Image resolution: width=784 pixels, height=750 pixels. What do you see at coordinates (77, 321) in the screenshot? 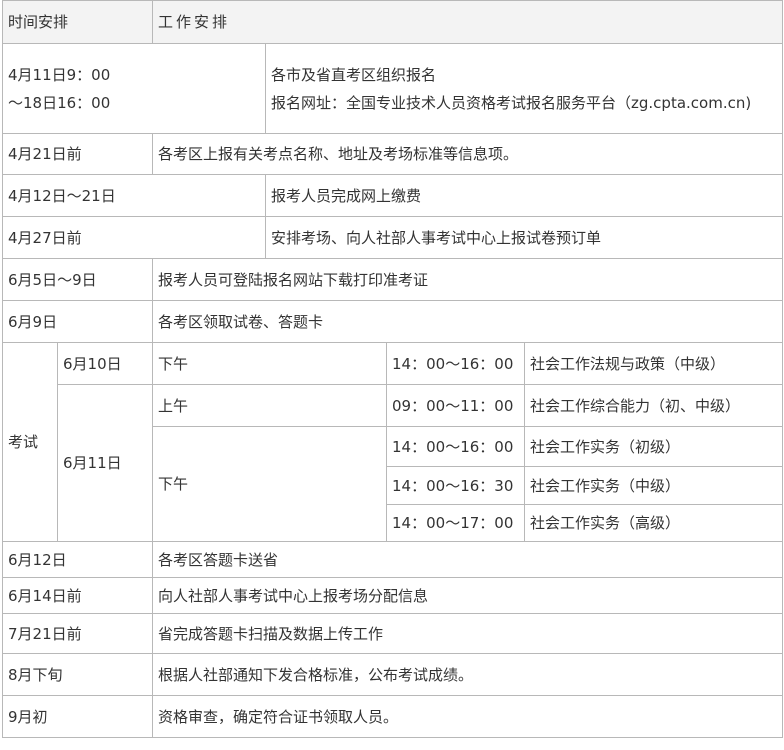
I see `time-cell: 6月9日` at bounding box center [77, 321].